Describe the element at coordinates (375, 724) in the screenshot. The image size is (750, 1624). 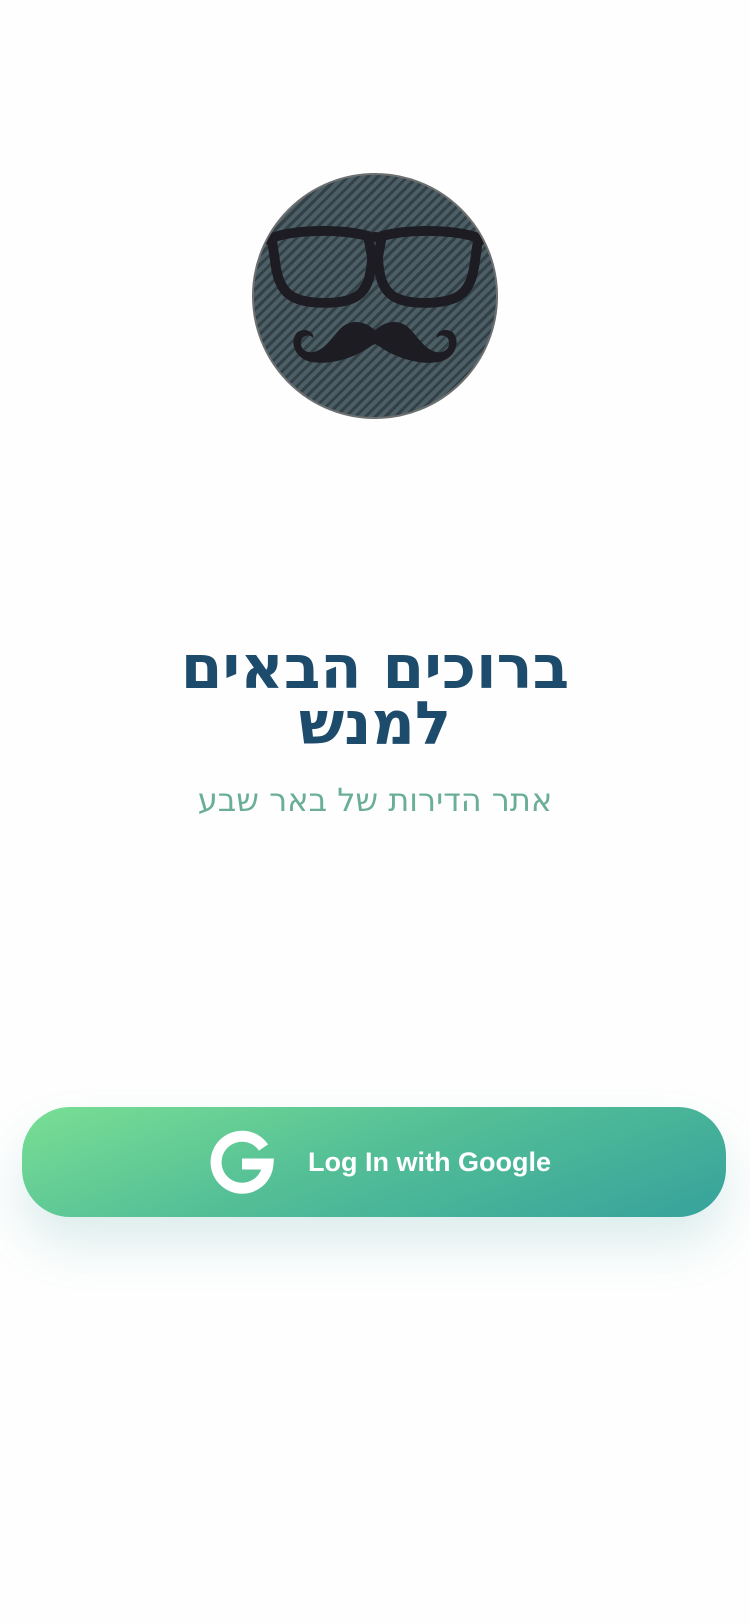
I see `welcome-title-line2: למנש` at that location.